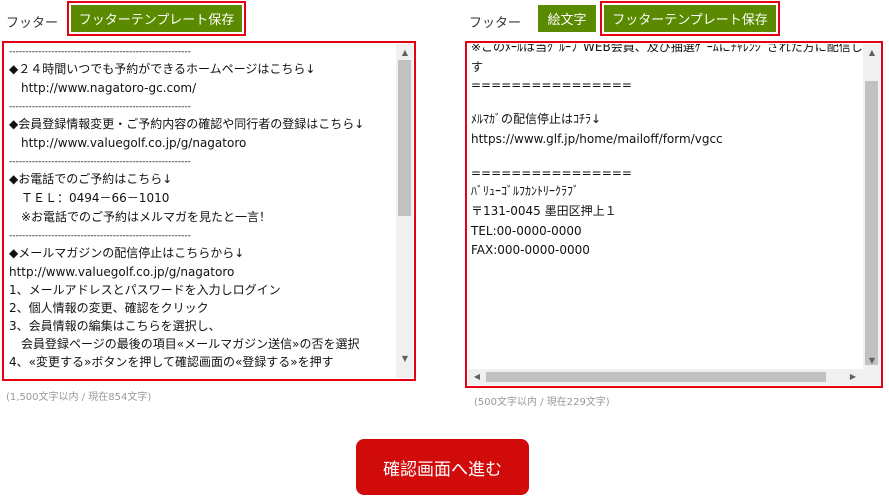  What do you see at coordinates (91, 179) in the screenshot?
I see `left-line: ◆お電話でのご予約はこちら↓` at bounding box center [91, 179].